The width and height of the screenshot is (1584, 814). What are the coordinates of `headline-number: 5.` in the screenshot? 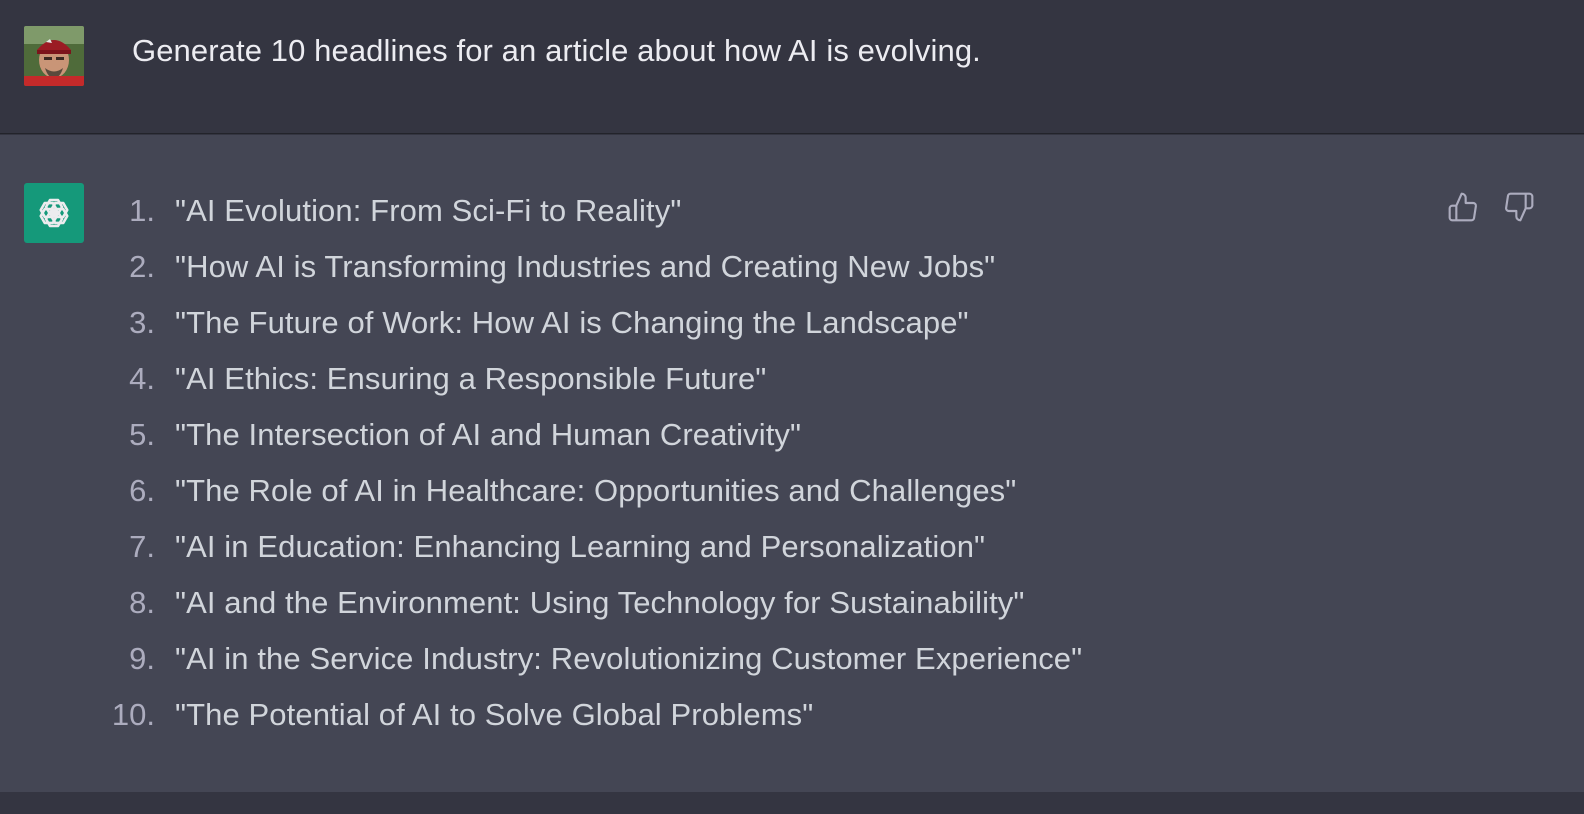 It's located at (142, 434).